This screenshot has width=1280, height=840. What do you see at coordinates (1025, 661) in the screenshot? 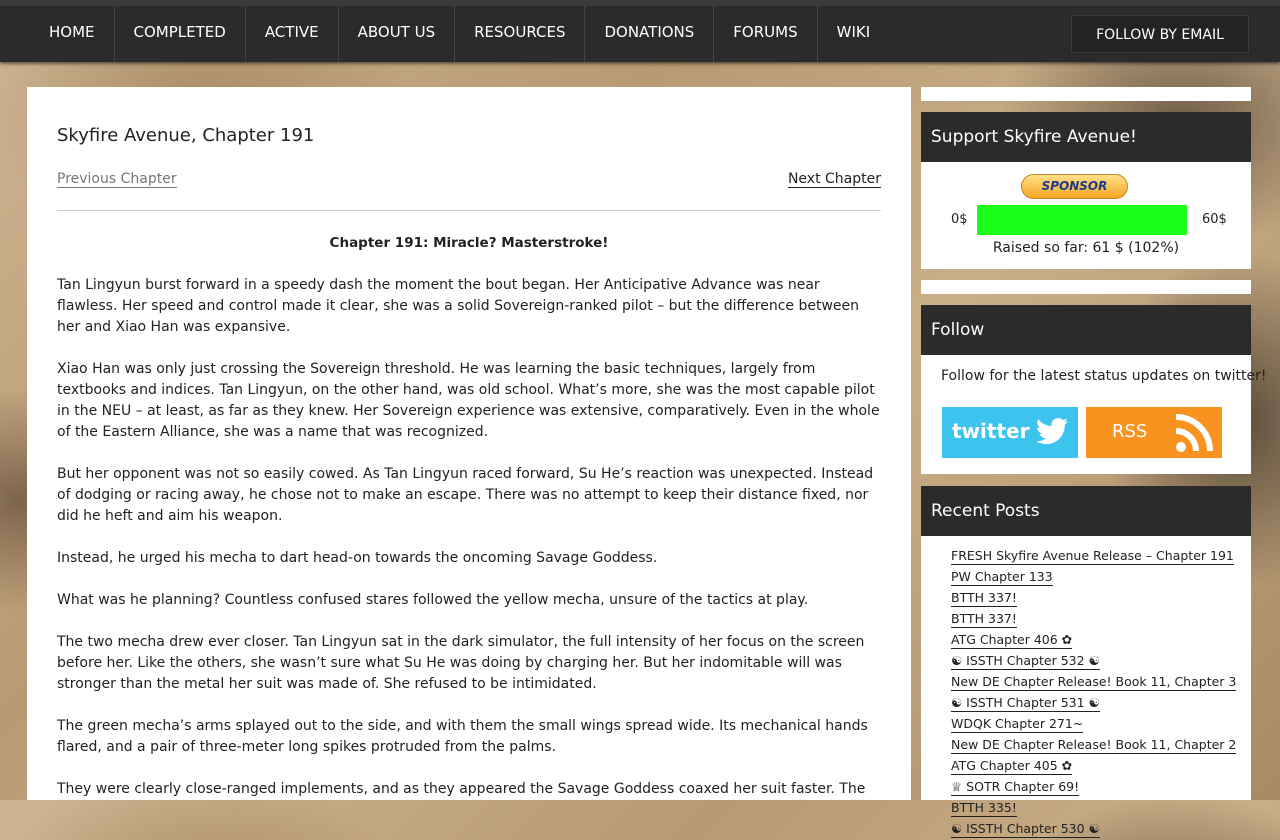
I see `recent-post-link: ☯ ISSTH Chapter 532 ☯` at bounding box center [1025, 661].